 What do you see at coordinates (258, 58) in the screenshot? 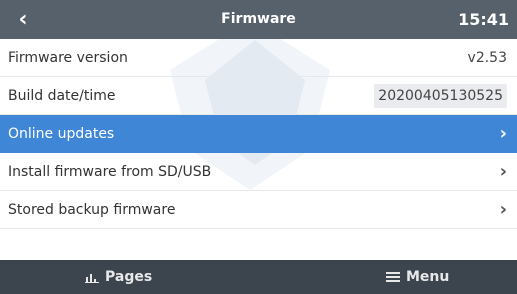
I see `list-item-firmware-version: Firmware version v2.53` at bounding box center [258, 58].